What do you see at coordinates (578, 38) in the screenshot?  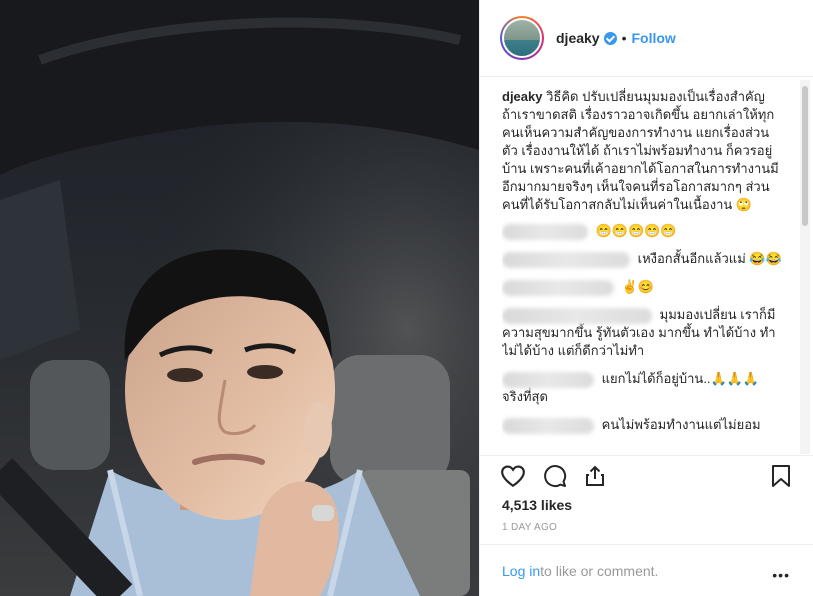 I see `username-link: djeaky` at bounding box center [578, 38].